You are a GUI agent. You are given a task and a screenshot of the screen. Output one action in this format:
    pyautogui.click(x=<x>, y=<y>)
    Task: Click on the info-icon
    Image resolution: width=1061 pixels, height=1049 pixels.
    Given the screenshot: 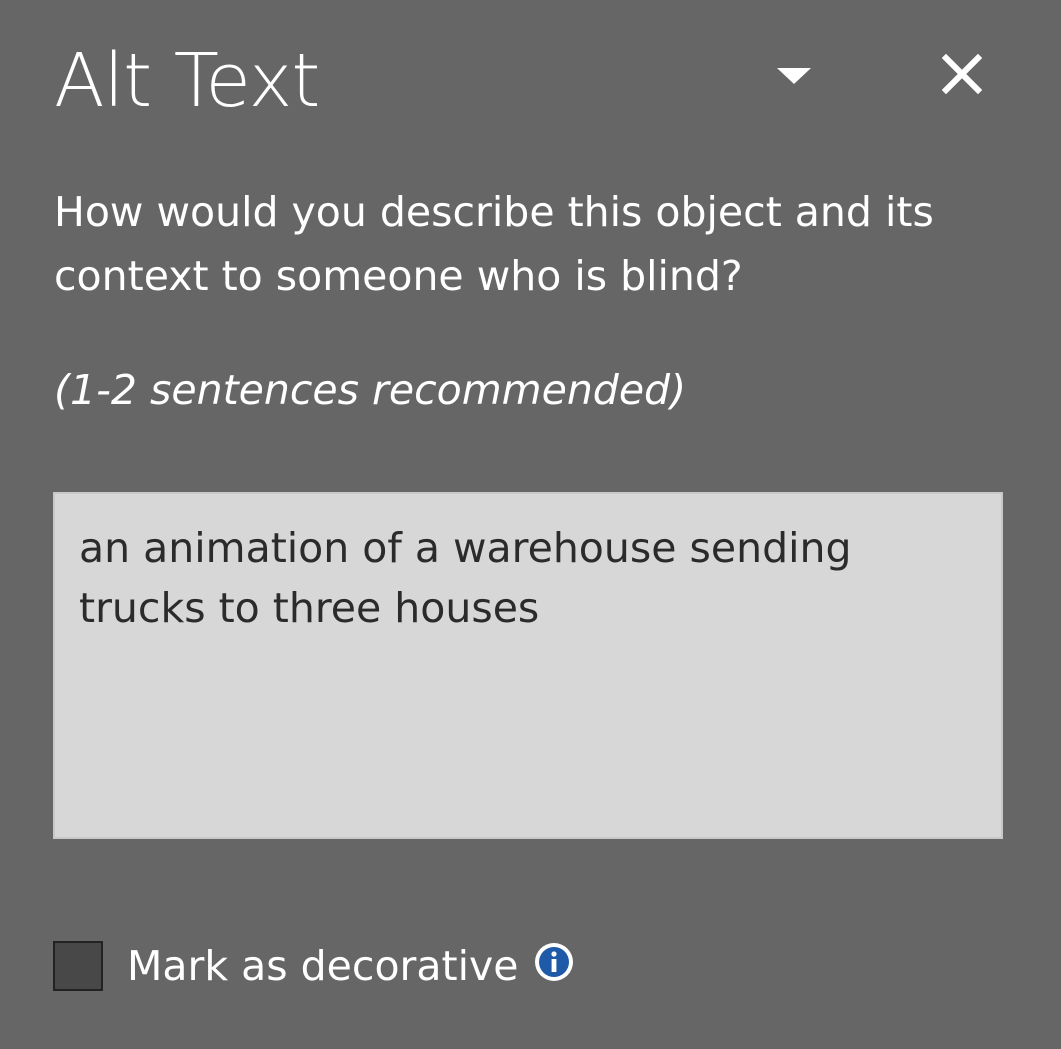 What is the action you would take?
    pyautogui.click(x=554, y=962)
    